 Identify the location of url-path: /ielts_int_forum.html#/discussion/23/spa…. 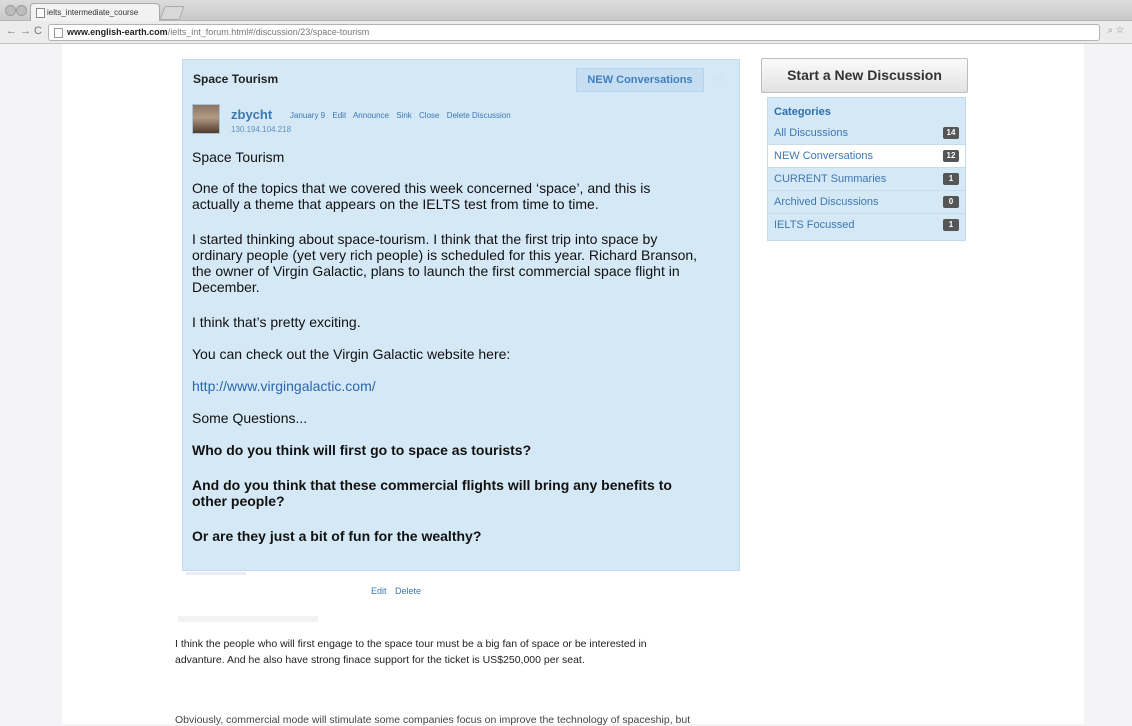
(268, 32).